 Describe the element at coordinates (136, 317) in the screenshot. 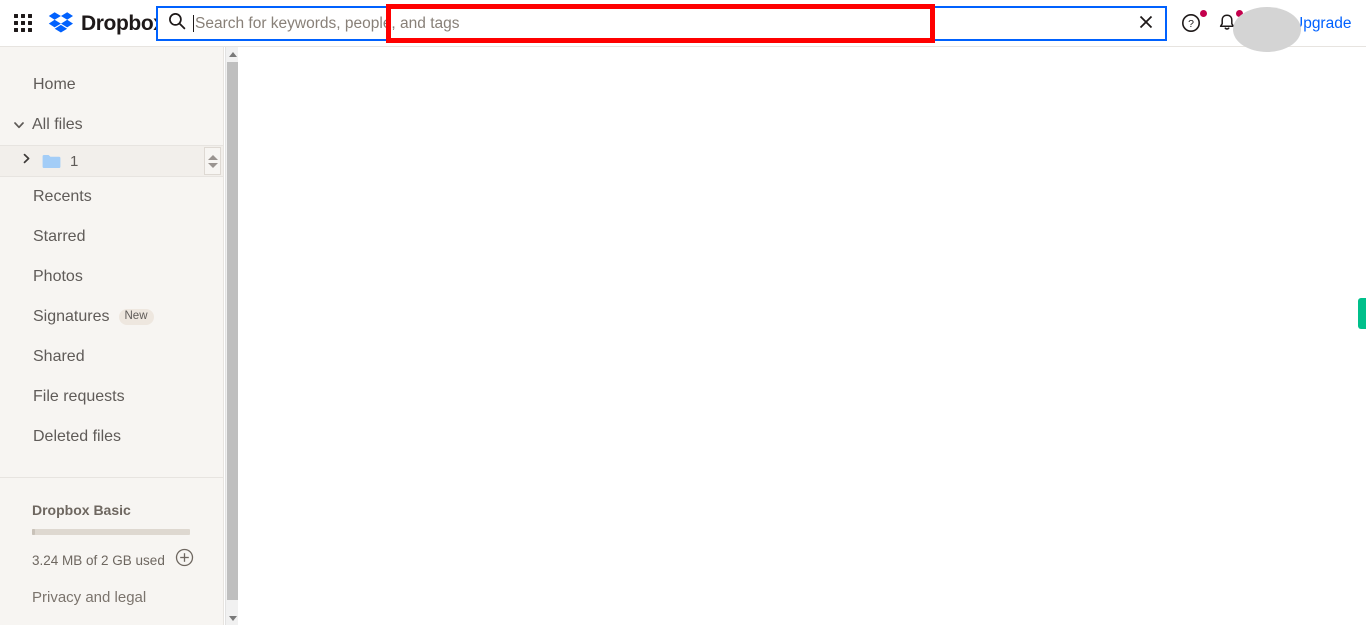

I see `new-badge: New` at that location.